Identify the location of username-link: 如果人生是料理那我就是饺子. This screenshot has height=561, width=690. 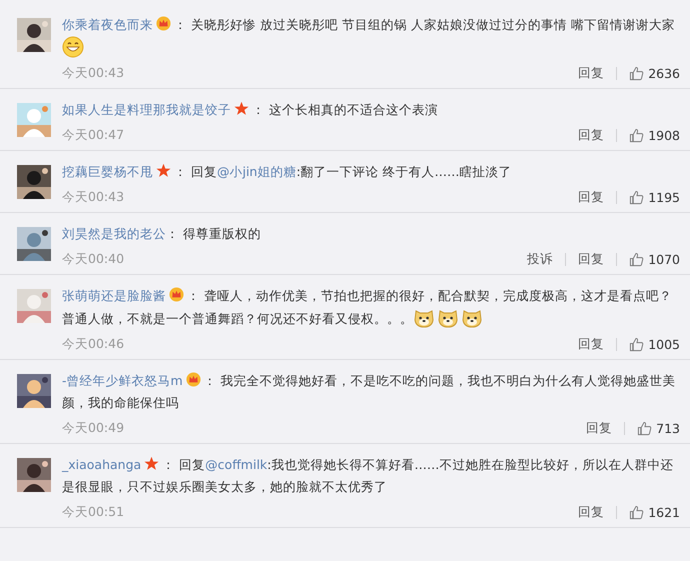
(146, 109).